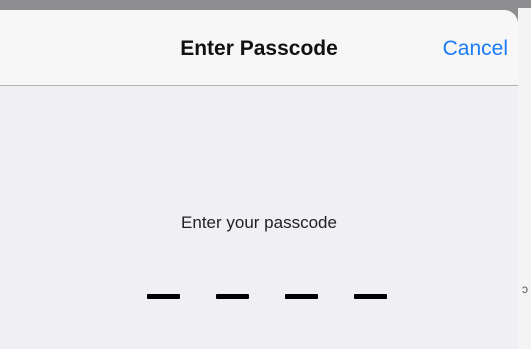  Describe the element at coordinates (475, 49) in the screenshot. I see `cancel-button: Cancel` at that location.